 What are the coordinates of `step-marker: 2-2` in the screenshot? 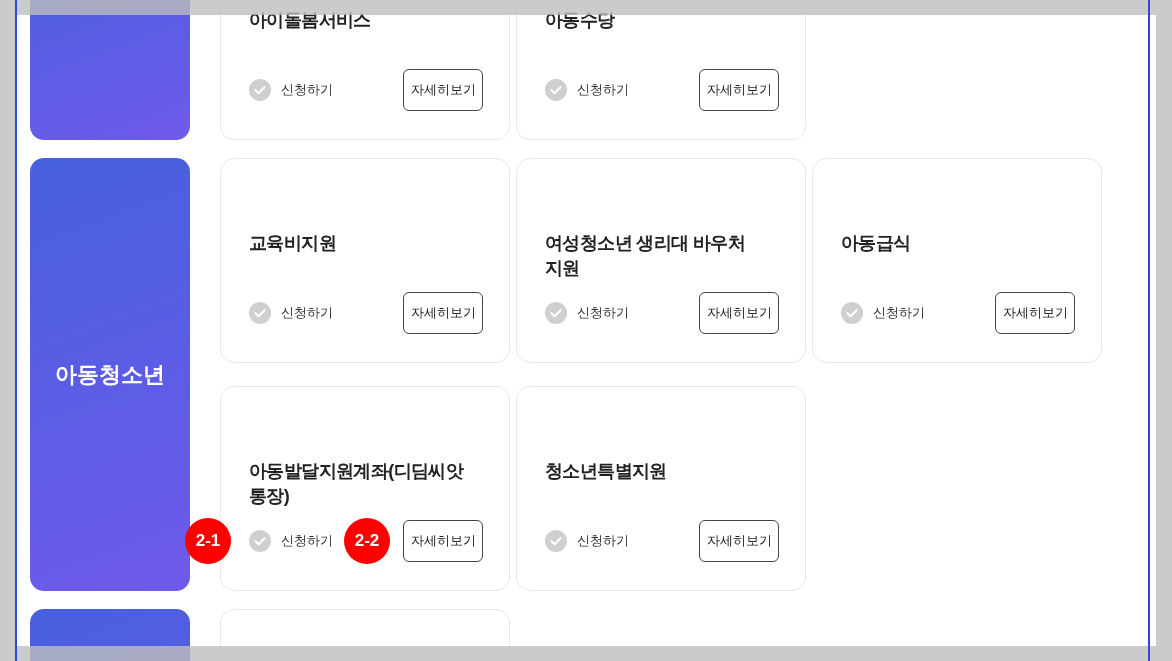 It's located at (367, 541).